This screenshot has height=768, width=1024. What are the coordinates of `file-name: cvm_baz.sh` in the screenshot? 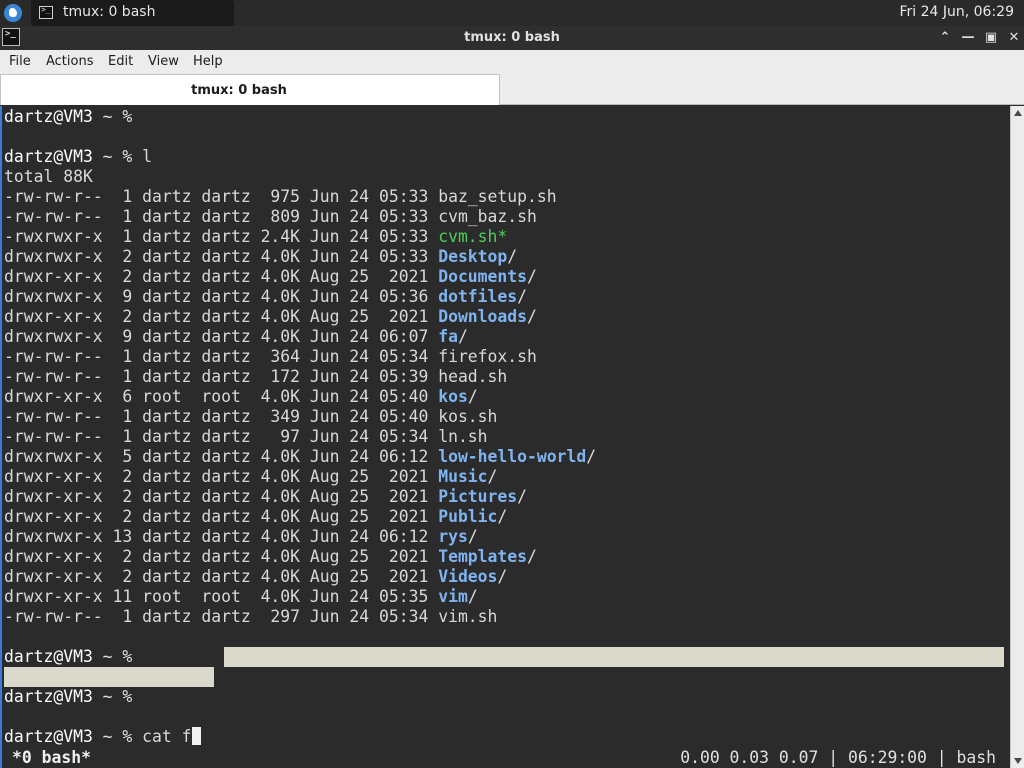 It's located at (487, 216).